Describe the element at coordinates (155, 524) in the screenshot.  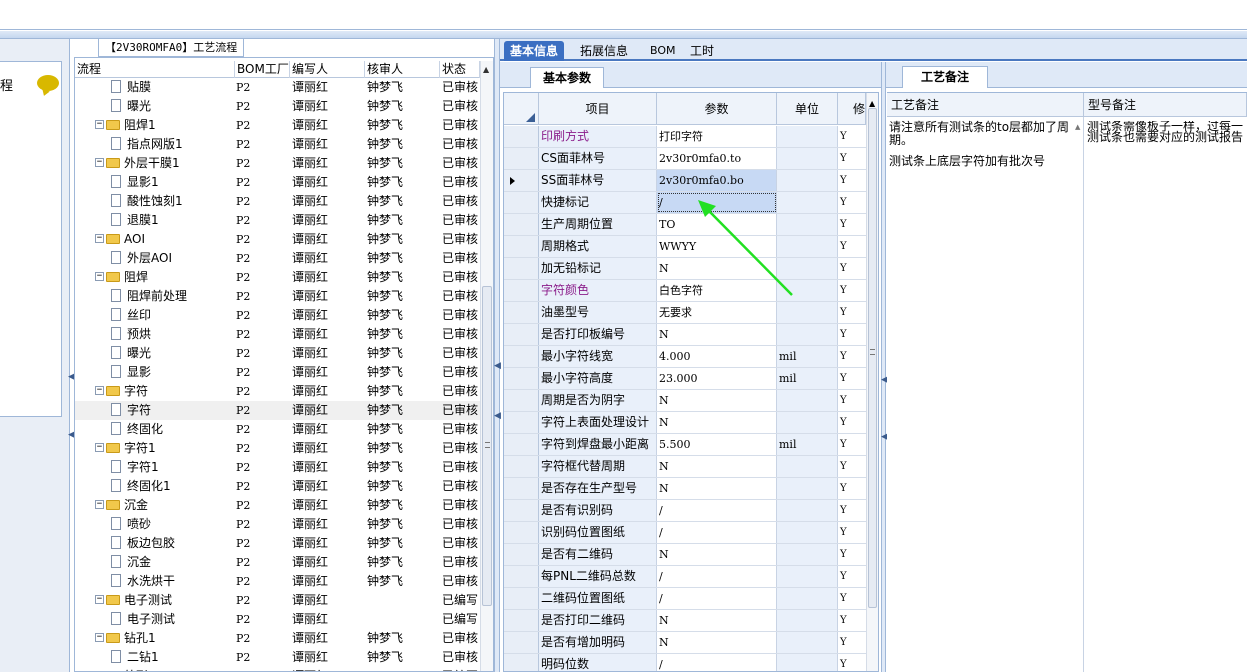
I see `process-name-cell: 喷砂` at that location.